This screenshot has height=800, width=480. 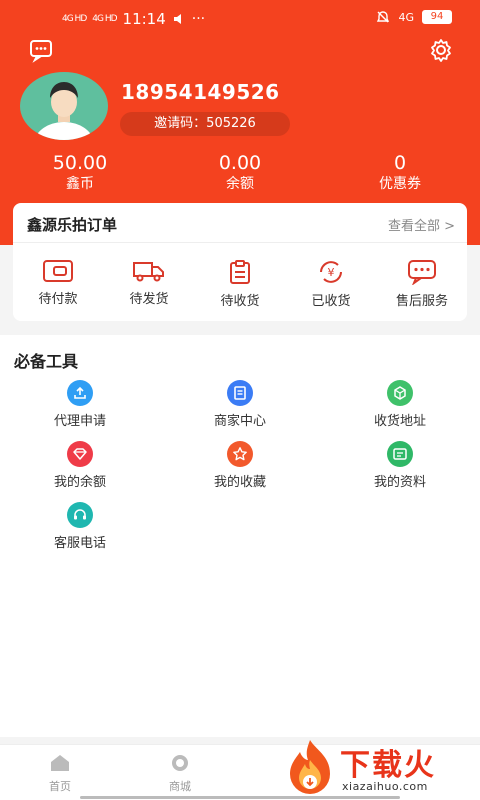 I want to click on clock: 11:14, so click(x=144, y=19).